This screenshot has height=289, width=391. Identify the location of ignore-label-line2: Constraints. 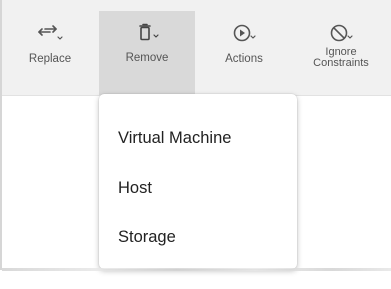
(341, 63).